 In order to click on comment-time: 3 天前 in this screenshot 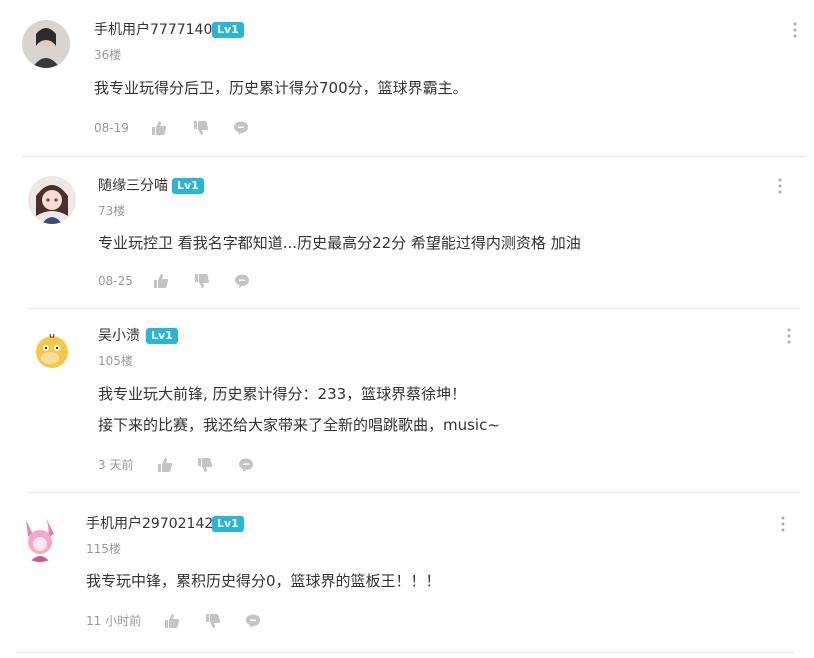, I will do `click(116, 465)`.